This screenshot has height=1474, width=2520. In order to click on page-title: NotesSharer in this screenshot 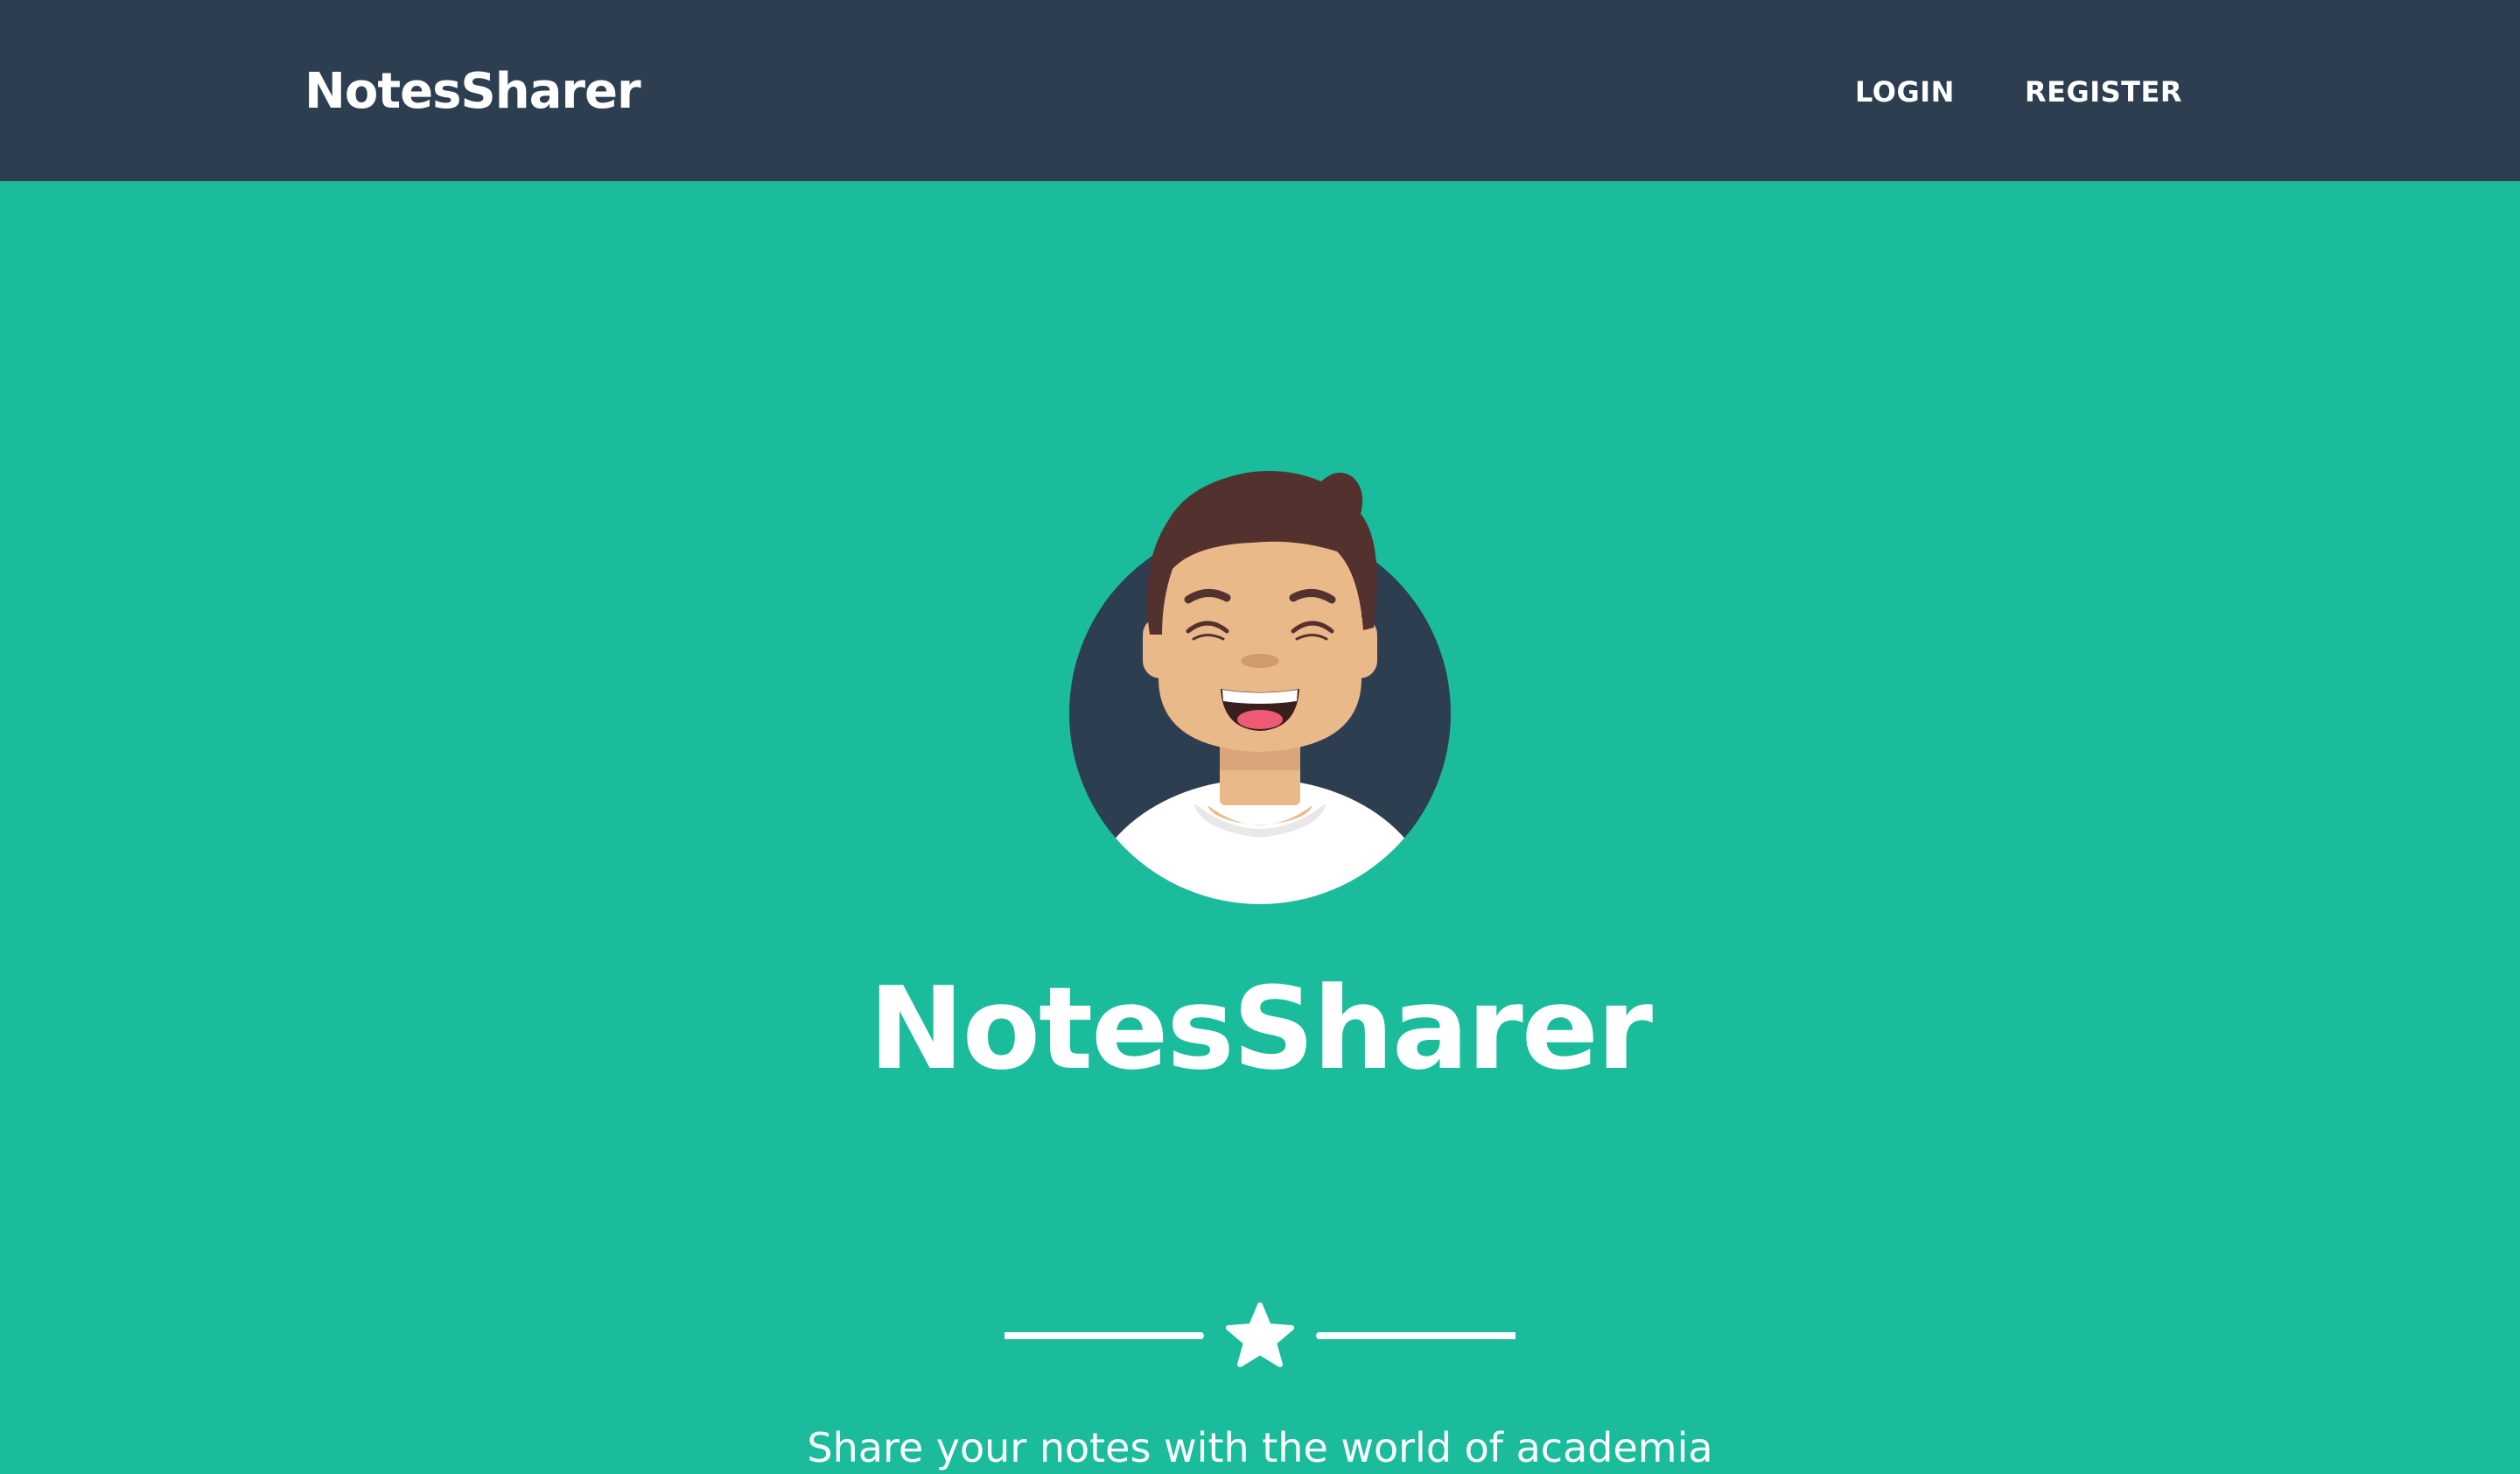, I will do `click(1260, 1028)`.